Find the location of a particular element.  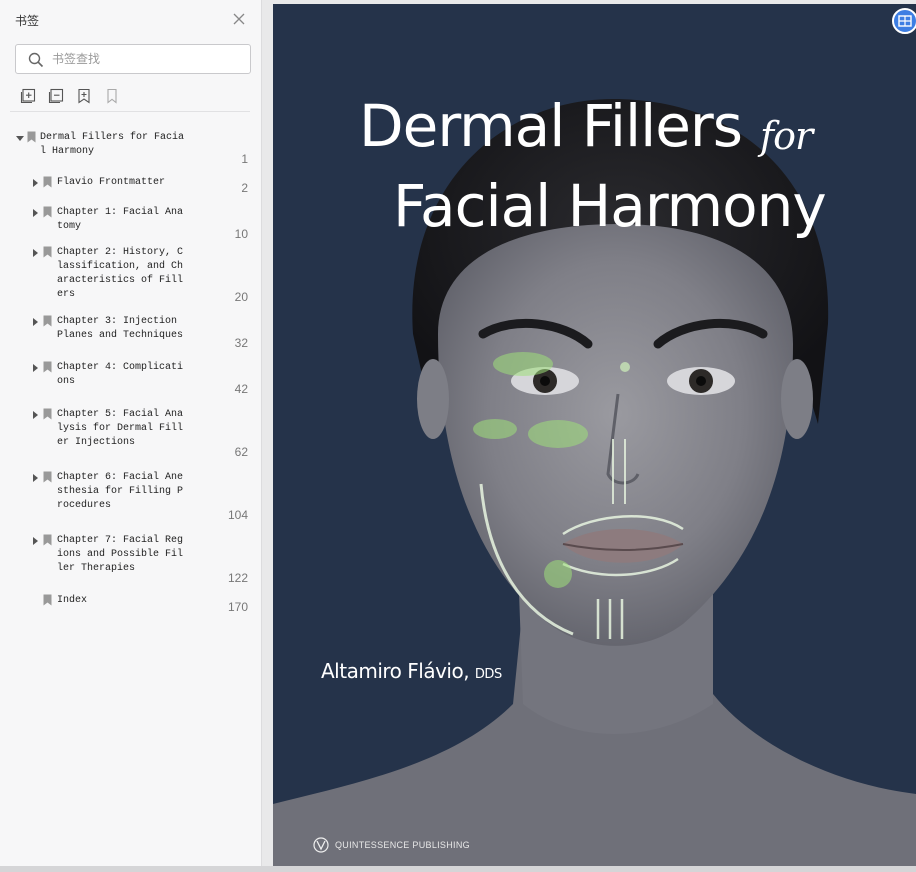

cover-title-line2: Facial Harmony is located at coordinates (610, 206).